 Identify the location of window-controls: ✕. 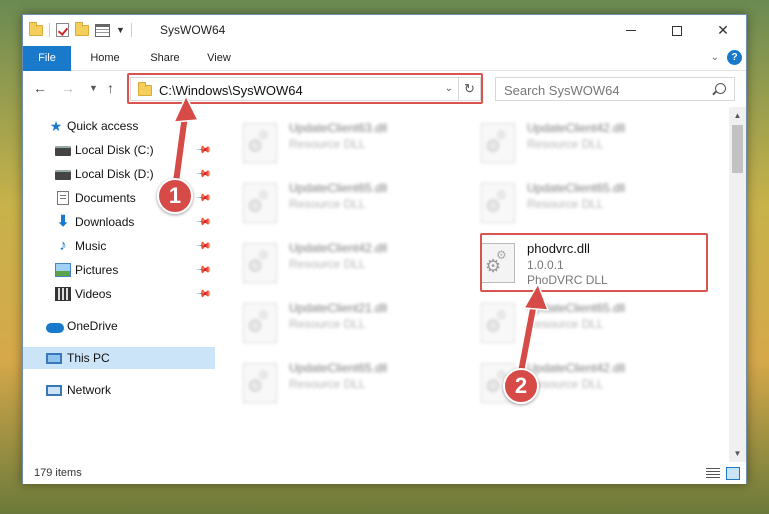
(677, 30).